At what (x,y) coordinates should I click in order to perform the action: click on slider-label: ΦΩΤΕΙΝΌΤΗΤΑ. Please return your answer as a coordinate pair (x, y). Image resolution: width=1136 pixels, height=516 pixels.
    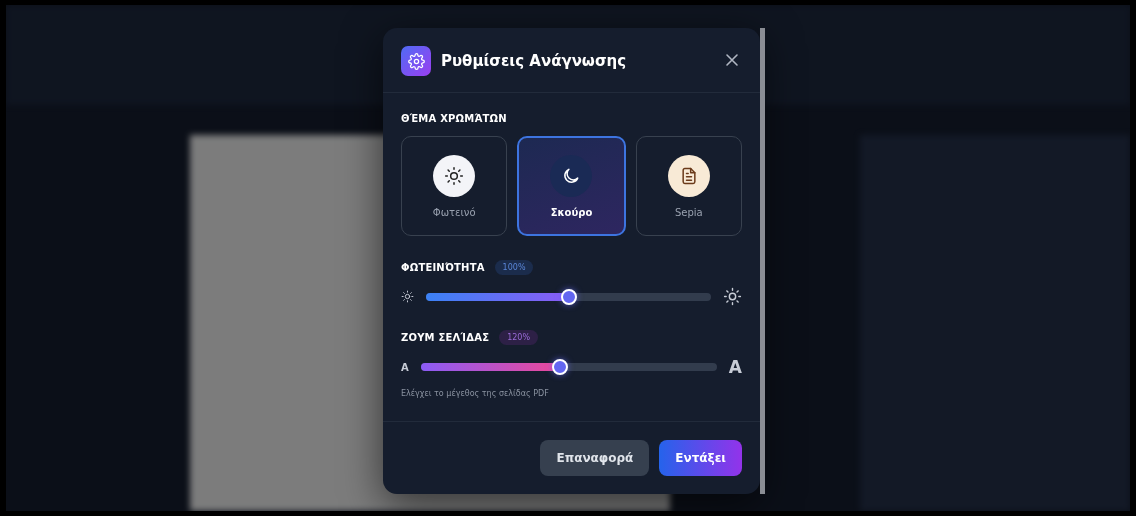
    Looking at the image, I should click on (443, 267).